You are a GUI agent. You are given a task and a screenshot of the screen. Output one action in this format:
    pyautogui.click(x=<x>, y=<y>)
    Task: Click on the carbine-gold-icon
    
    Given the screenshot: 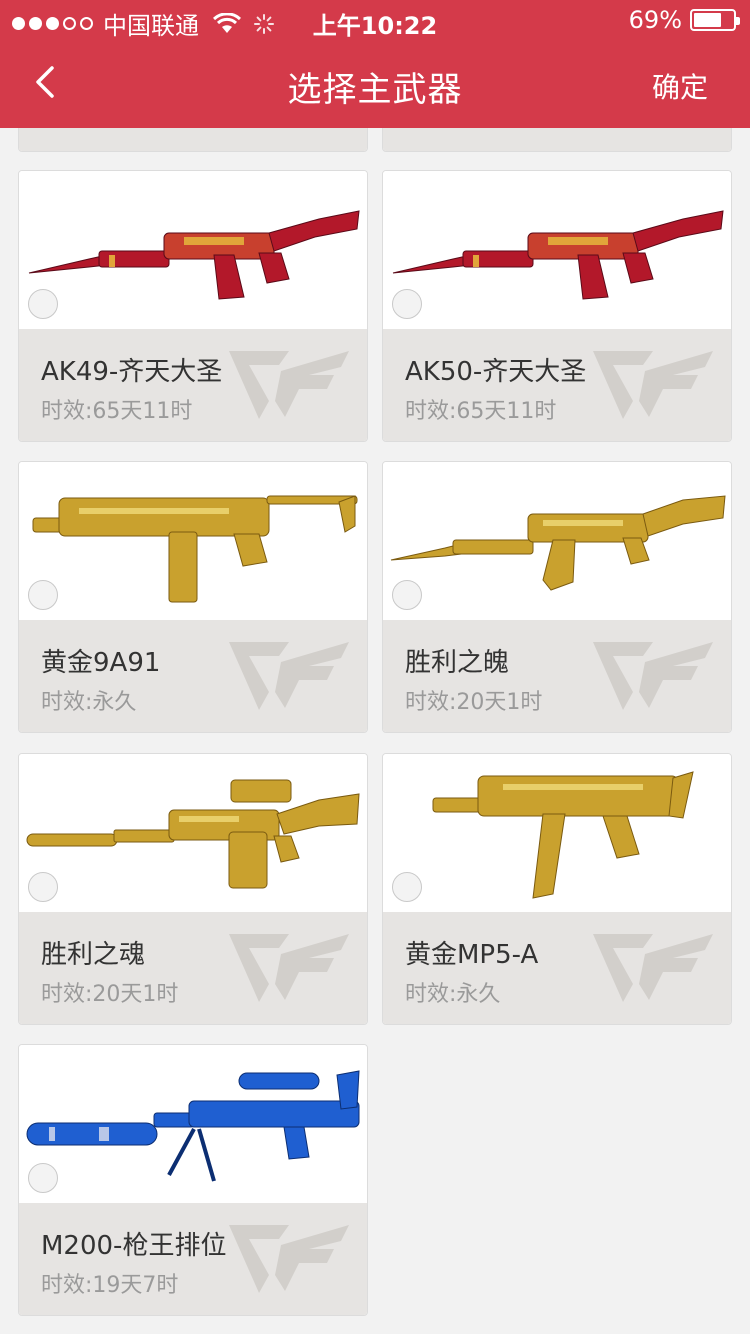 What is the action you would take?
    pyautogui.click(x=193, y=834)
    